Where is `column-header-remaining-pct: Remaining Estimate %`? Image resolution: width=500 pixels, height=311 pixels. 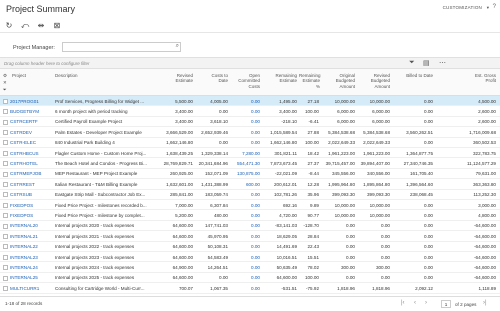 column-header-remaining-pct: Remaining Estimate % is located at coordinates (310, 81).